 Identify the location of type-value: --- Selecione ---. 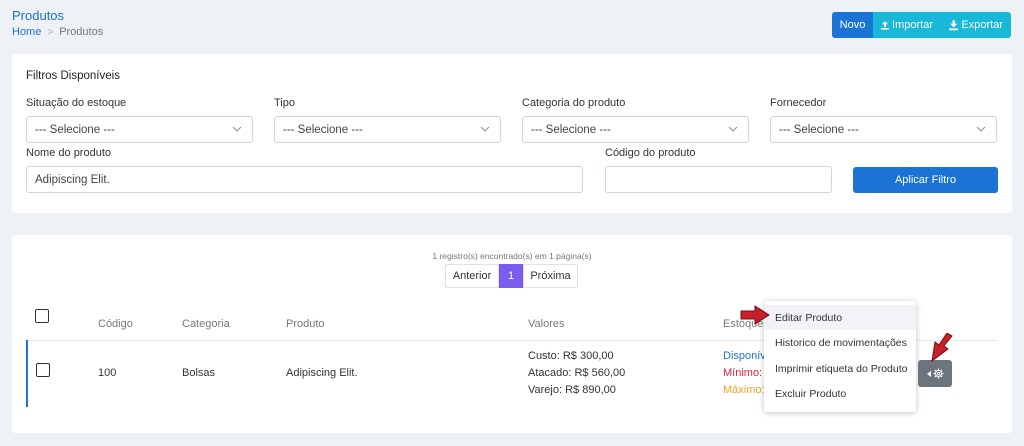
(323, 129).